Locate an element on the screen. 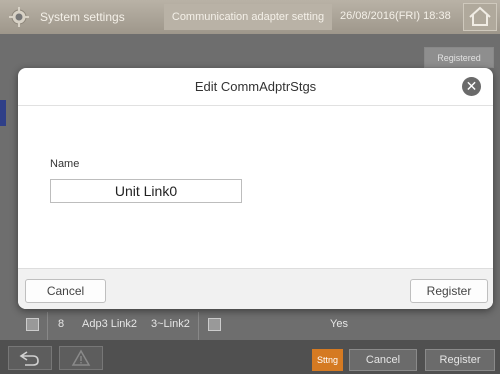  row-number: 8 is located at coordinates (61, 324).